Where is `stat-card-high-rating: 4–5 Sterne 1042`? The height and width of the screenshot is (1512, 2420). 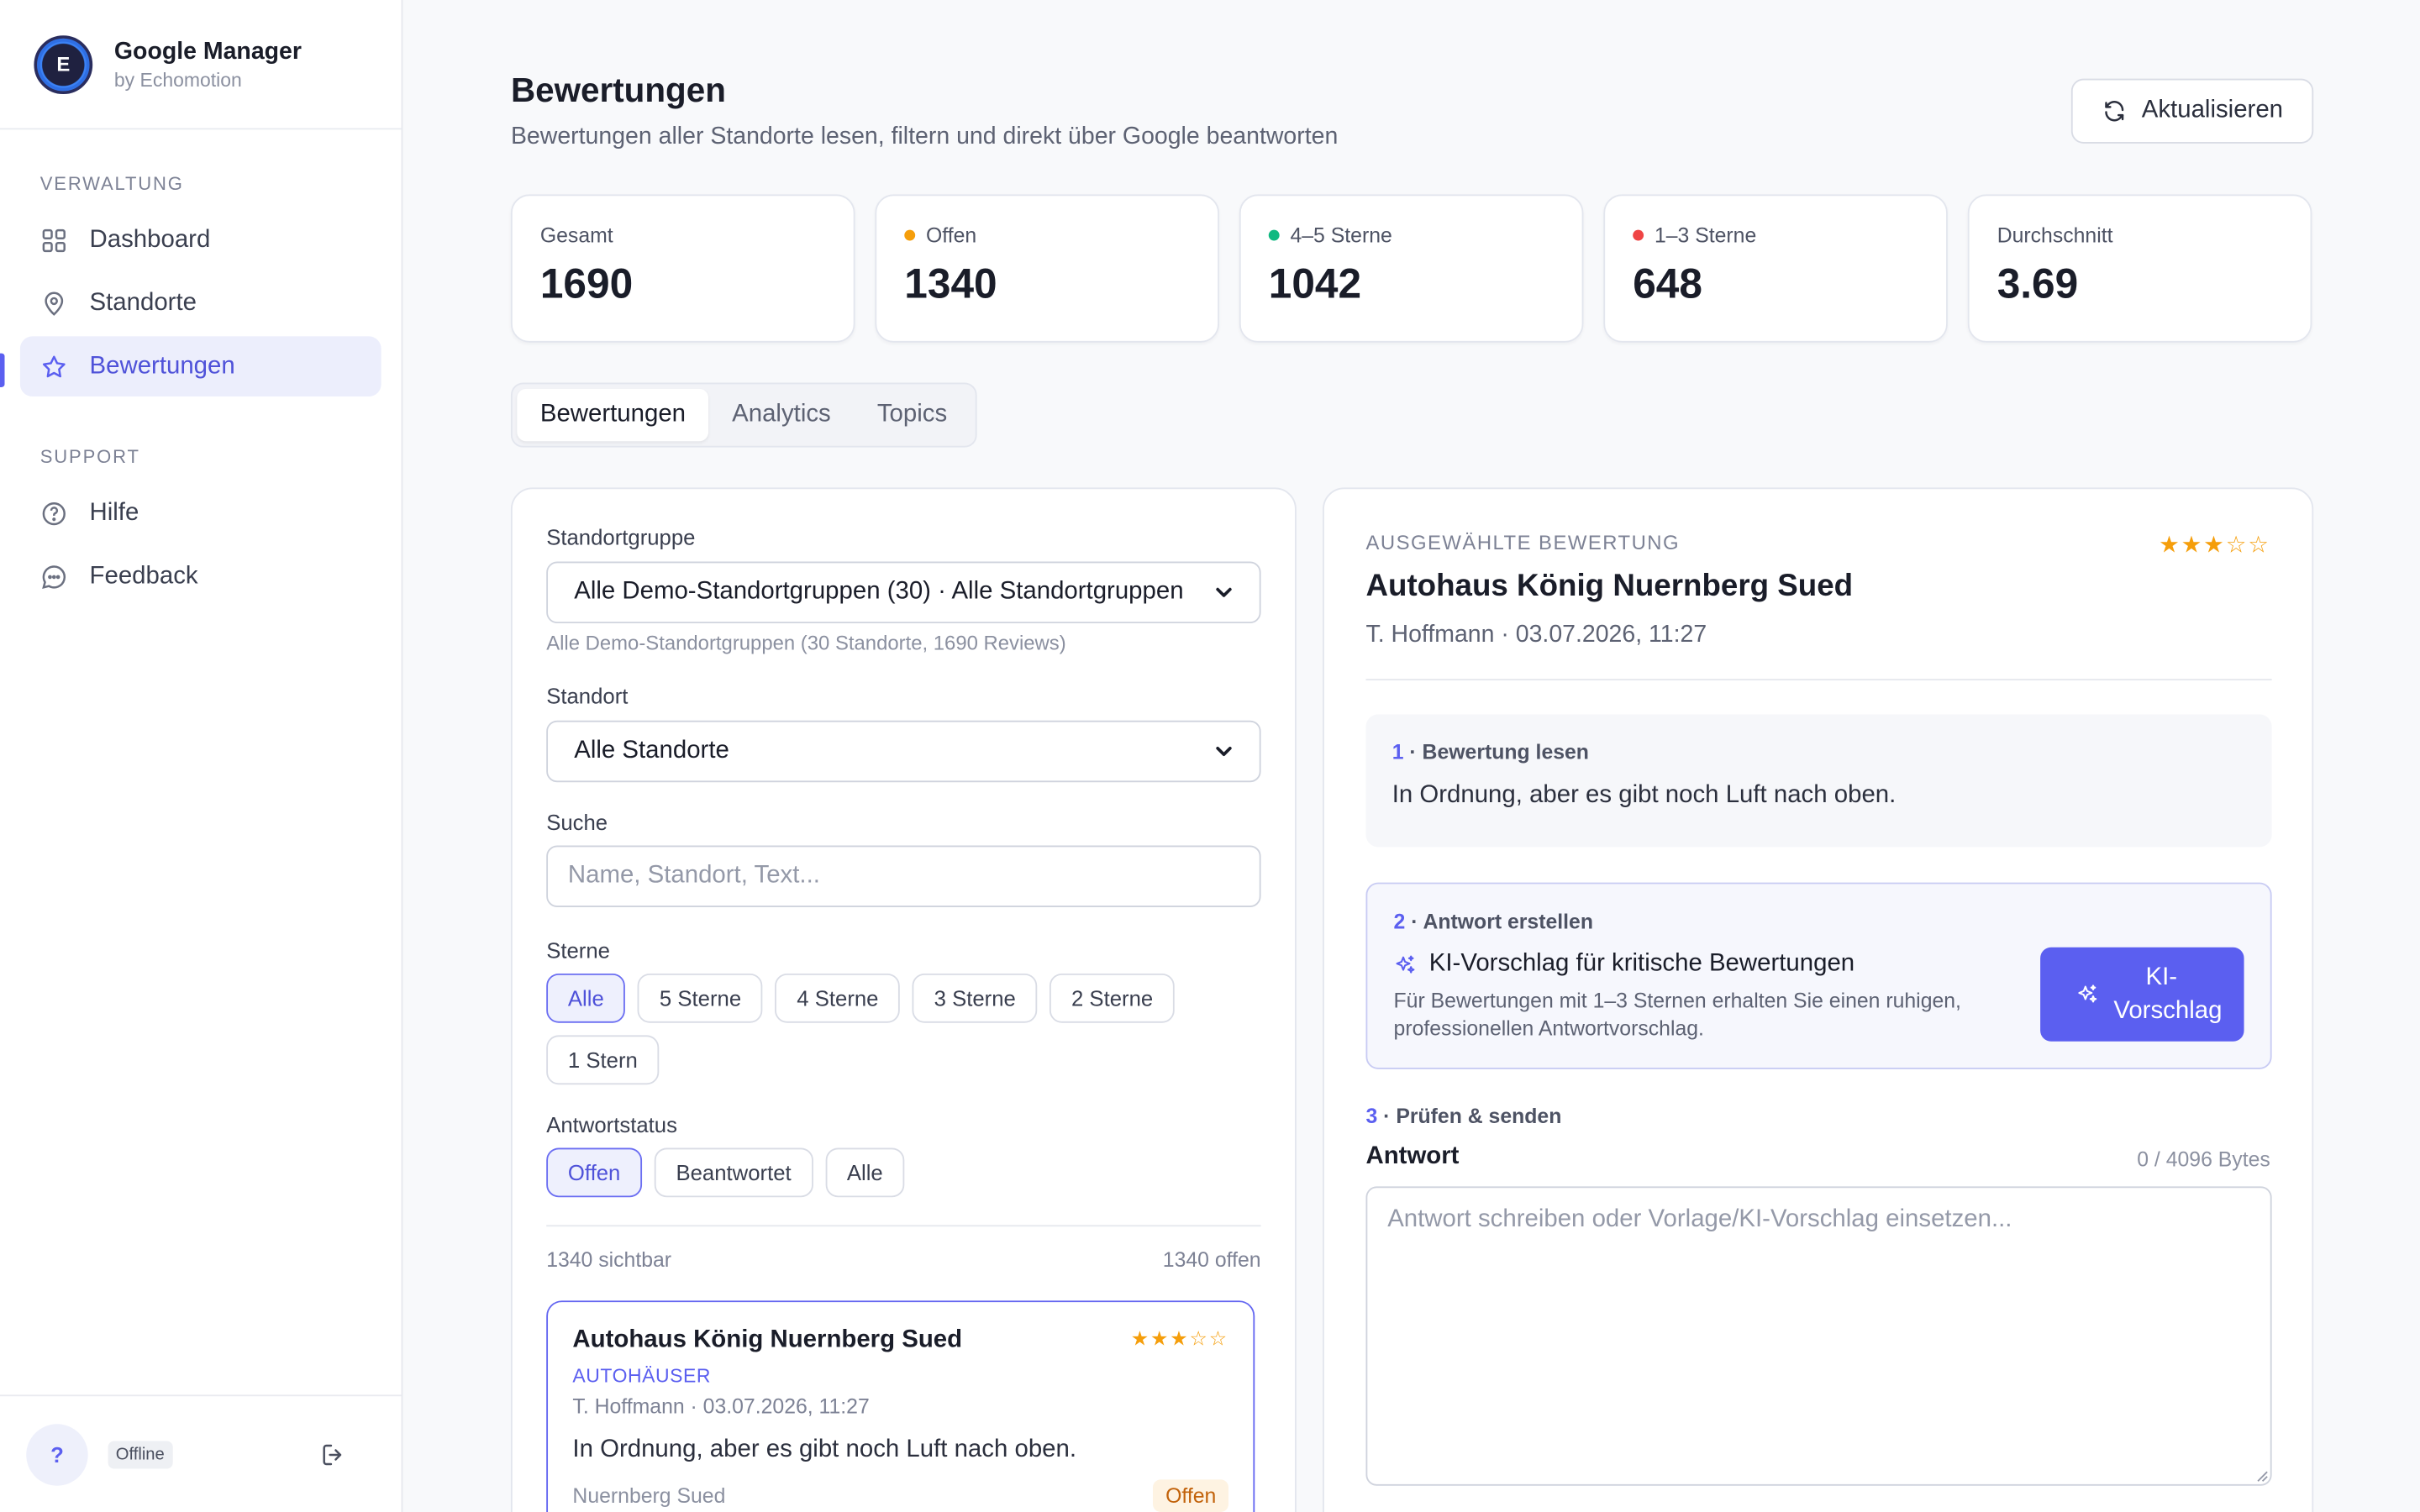 stat-card-high-rating: 4–5 Sterne 1042 is located at coordinates (1411, 268).